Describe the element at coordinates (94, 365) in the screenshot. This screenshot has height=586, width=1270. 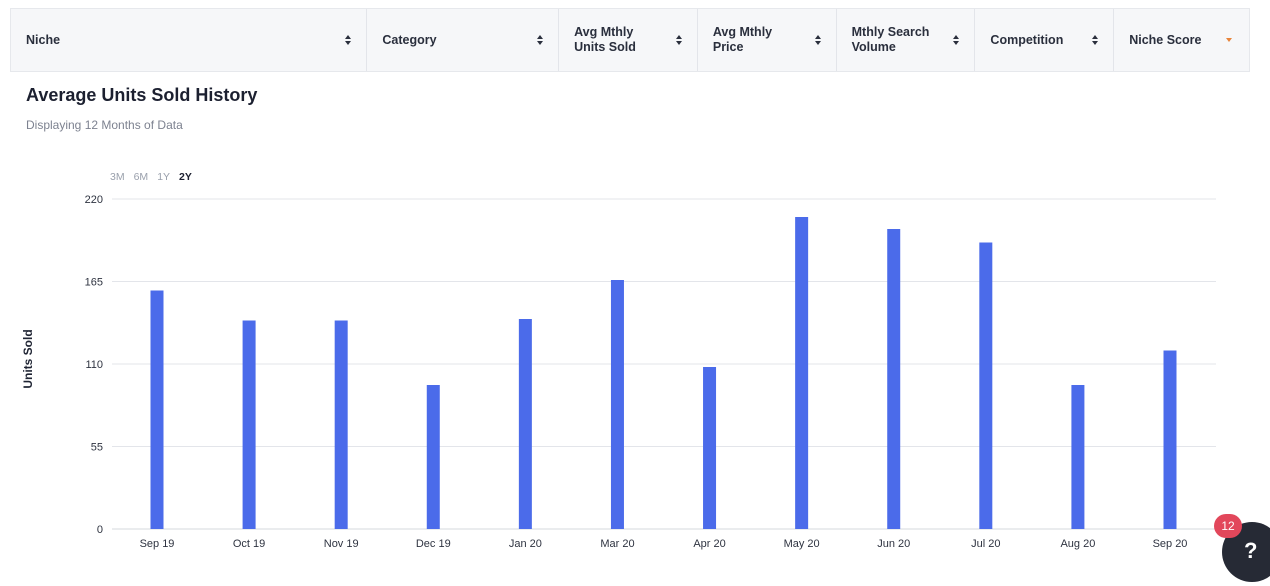
I see `y-tick-label: 110` at that location.